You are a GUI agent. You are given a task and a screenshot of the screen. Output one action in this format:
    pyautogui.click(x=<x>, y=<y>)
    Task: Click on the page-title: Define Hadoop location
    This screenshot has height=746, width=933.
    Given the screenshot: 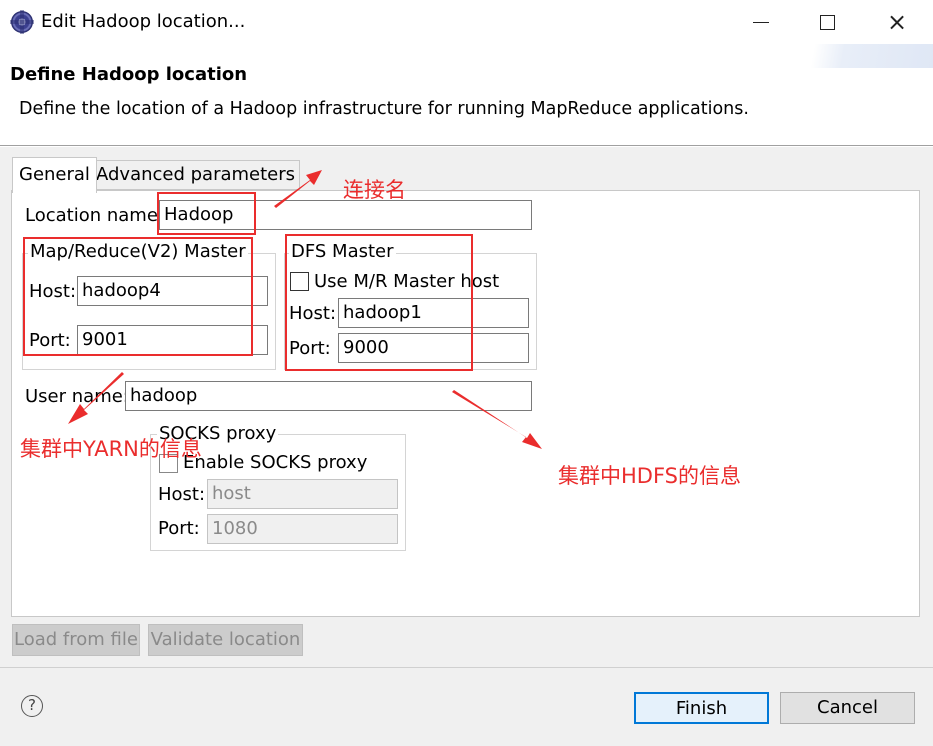 What is the action you would take?
    pyautogui.click(x=129, y=74)
    